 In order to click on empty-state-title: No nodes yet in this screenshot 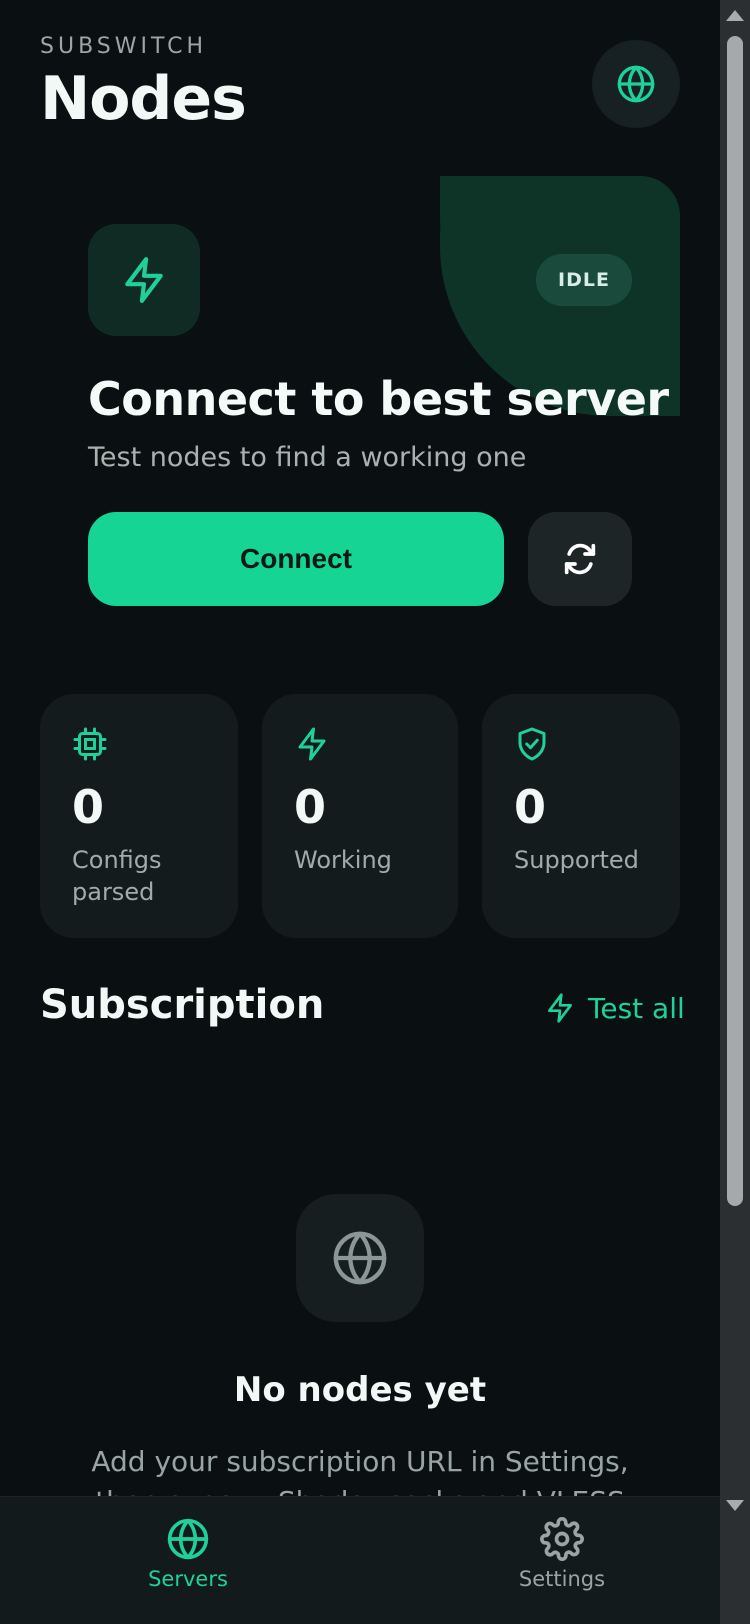, I will do `click(360, 1390)`.